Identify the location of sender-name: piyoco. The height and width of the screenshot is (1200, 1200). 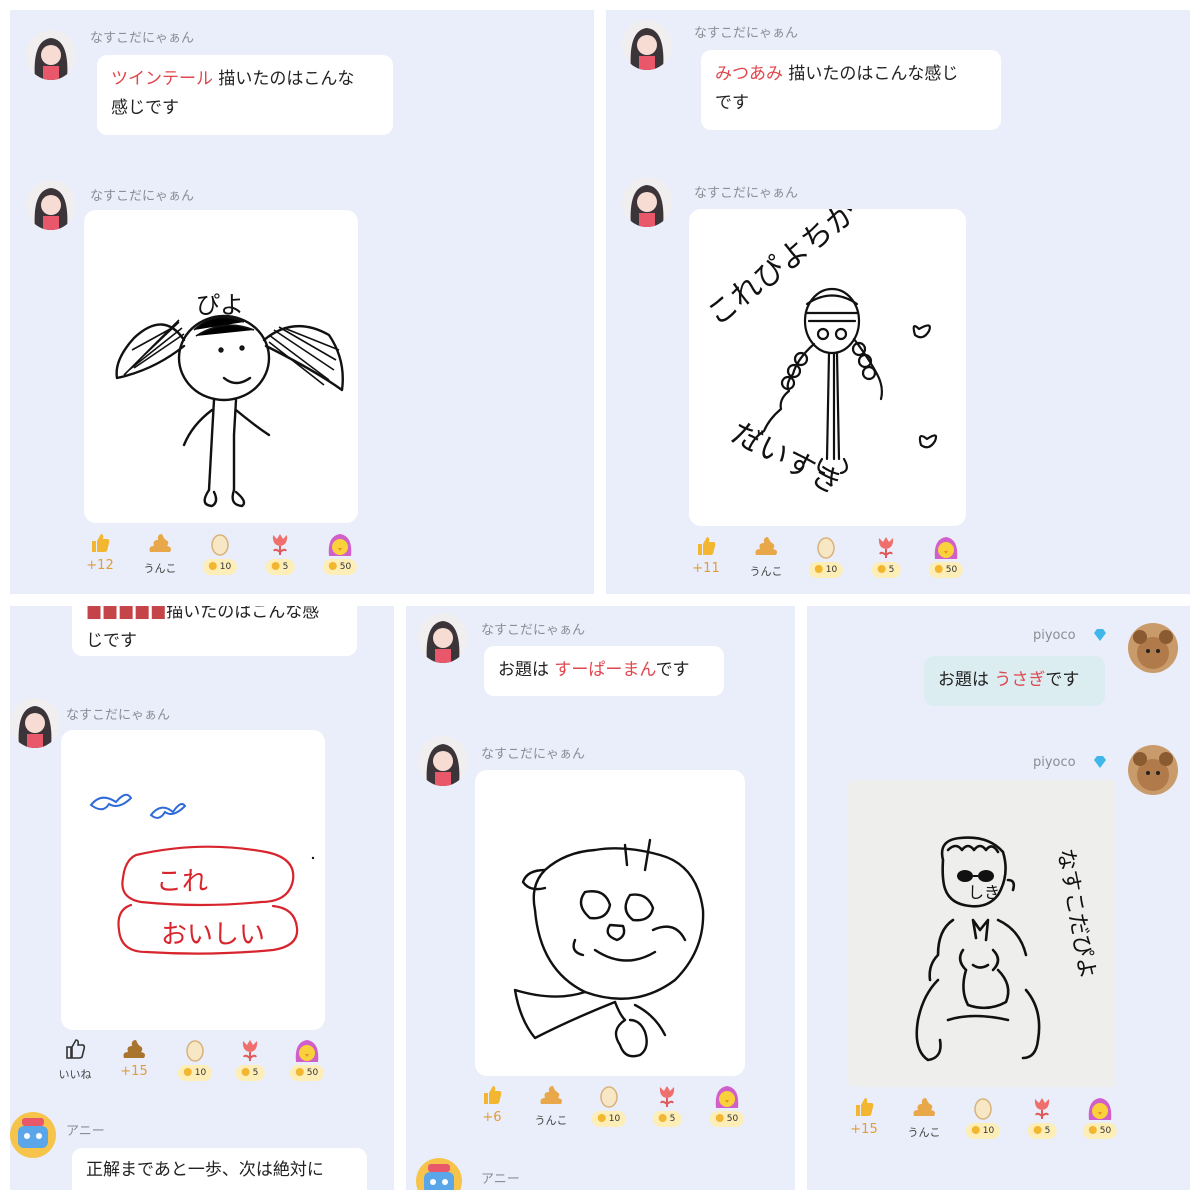
(1054, 635).